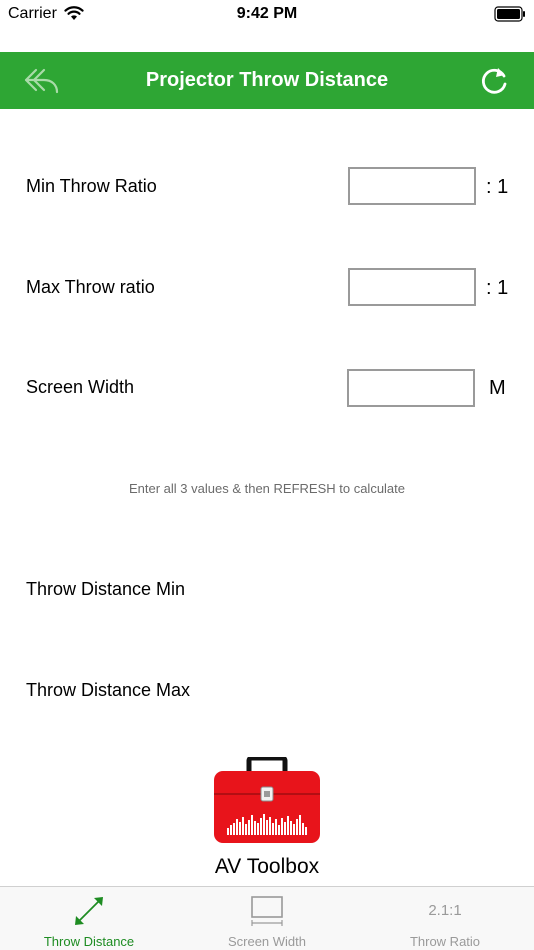 The image size is (534, 950). I want to click on throw-distance-max-label: Throw Distance Max, so click(108, 690).